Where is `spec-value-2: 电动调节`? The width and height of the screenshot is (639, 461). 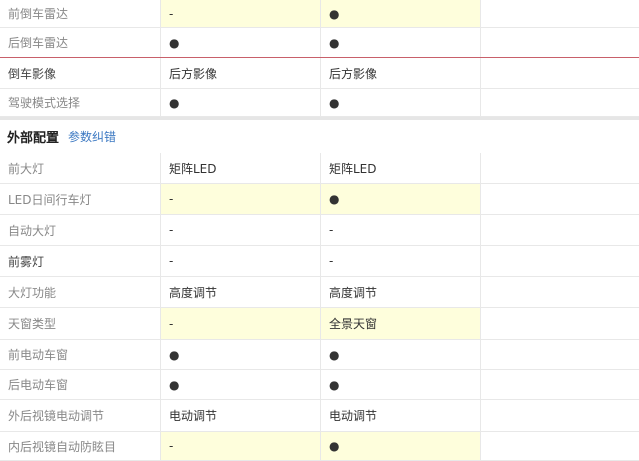 spec-value-2: 电动调节 is located at coordinates (400, 415).